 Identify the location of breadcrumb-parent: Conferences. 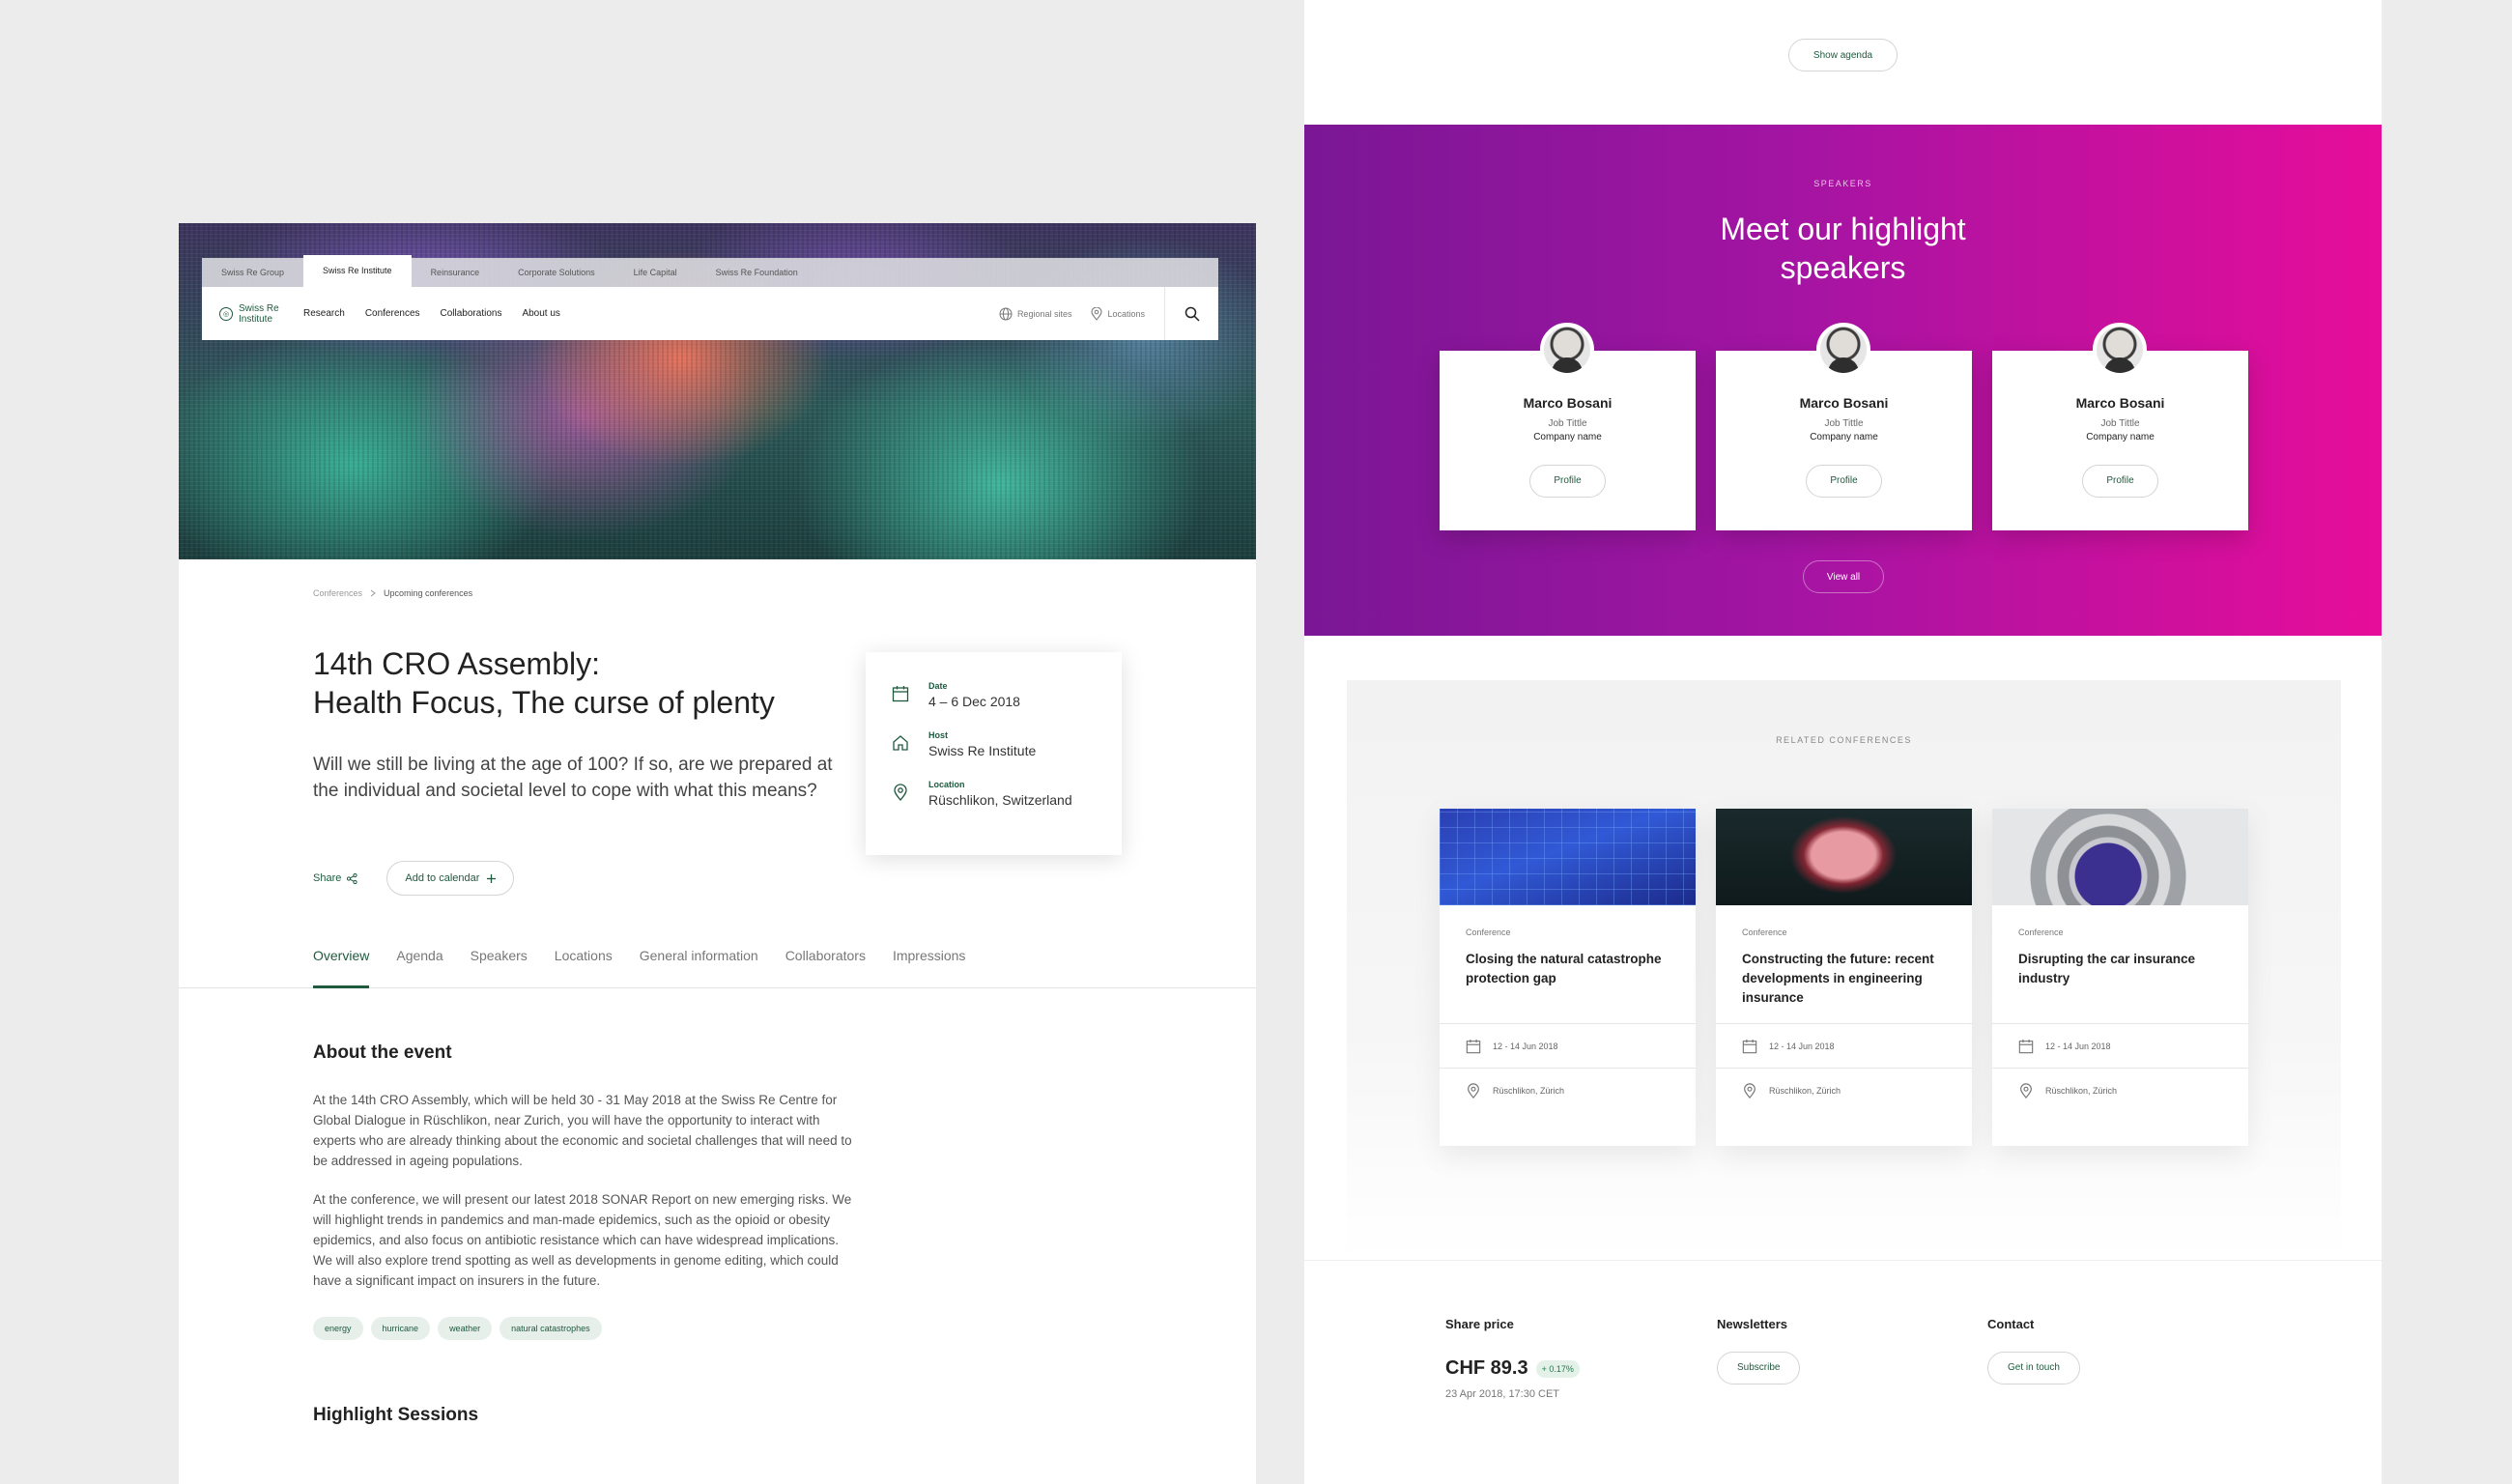
(338, 593).